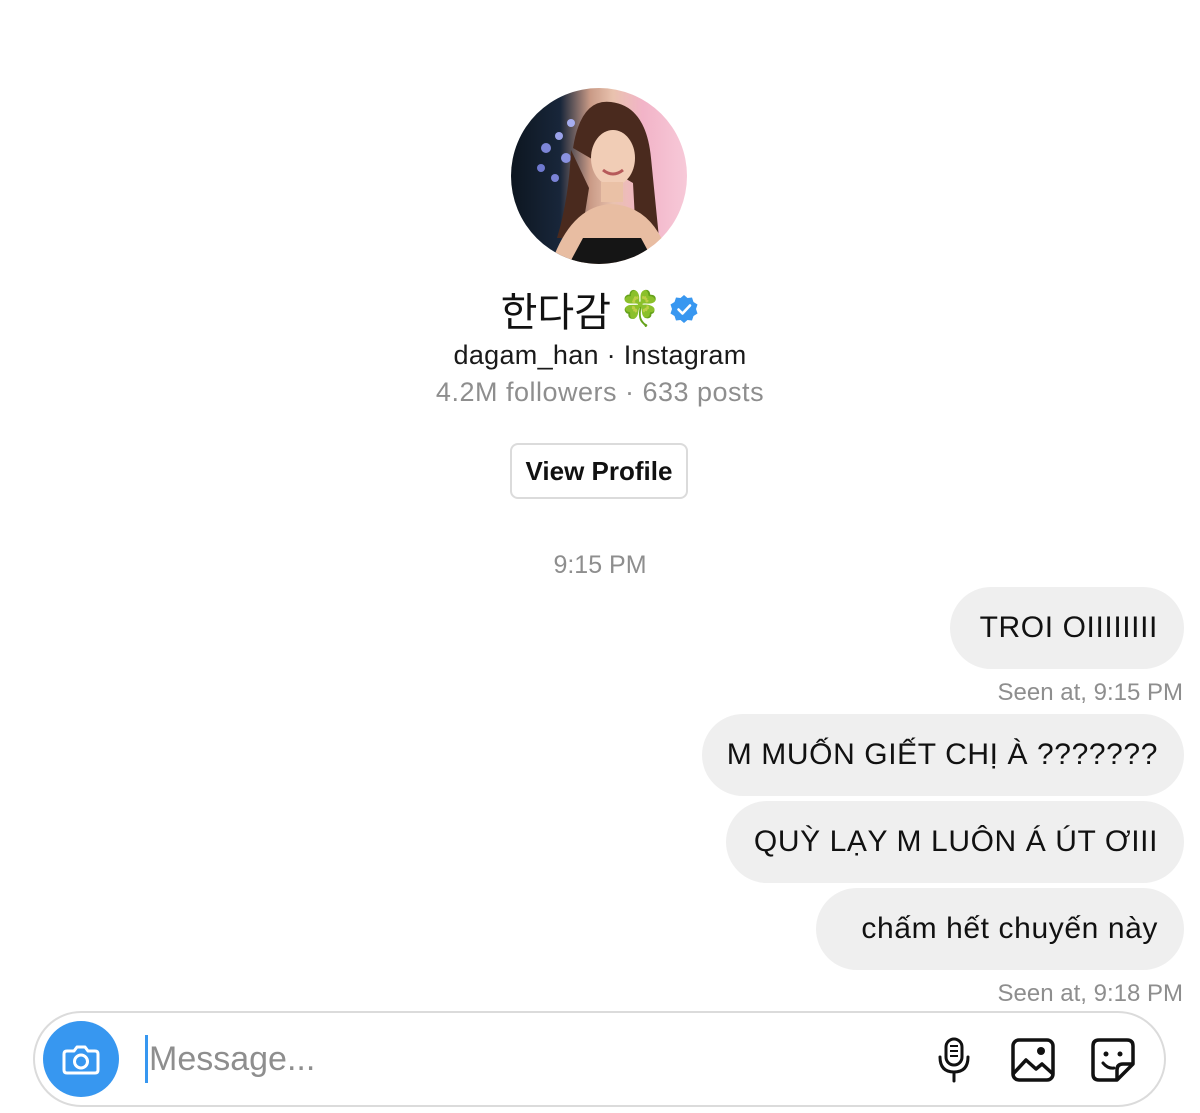 The width and height of the screenshot is (1200, 1113). I want to click on message-bubble: chấm hết chuyến này, so click(1000, 929).